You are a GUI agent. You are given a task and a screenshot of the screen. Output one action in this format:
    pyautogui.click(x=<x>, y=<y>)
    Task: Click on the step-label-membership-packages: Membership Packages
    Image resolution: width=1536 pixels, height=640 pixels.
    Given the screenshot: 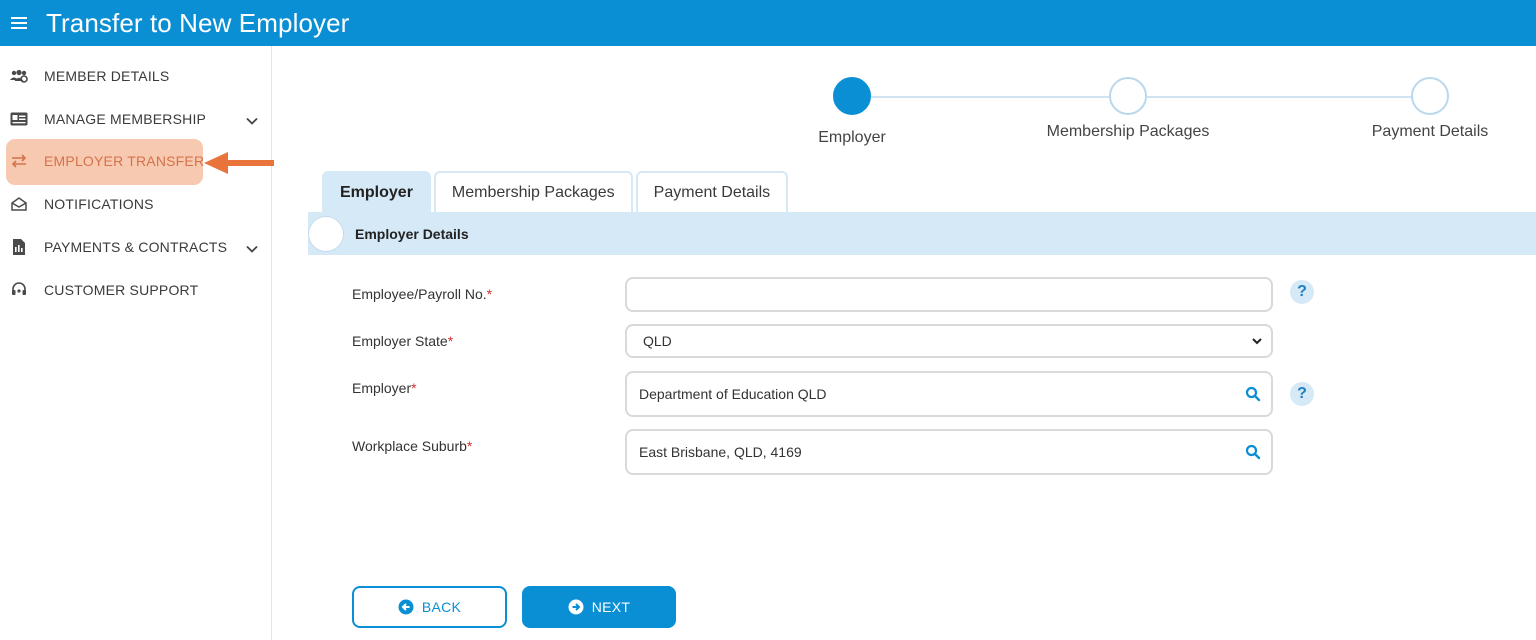 What is the action you would take?
    pyautogui.click(x=1128, y=131)
    